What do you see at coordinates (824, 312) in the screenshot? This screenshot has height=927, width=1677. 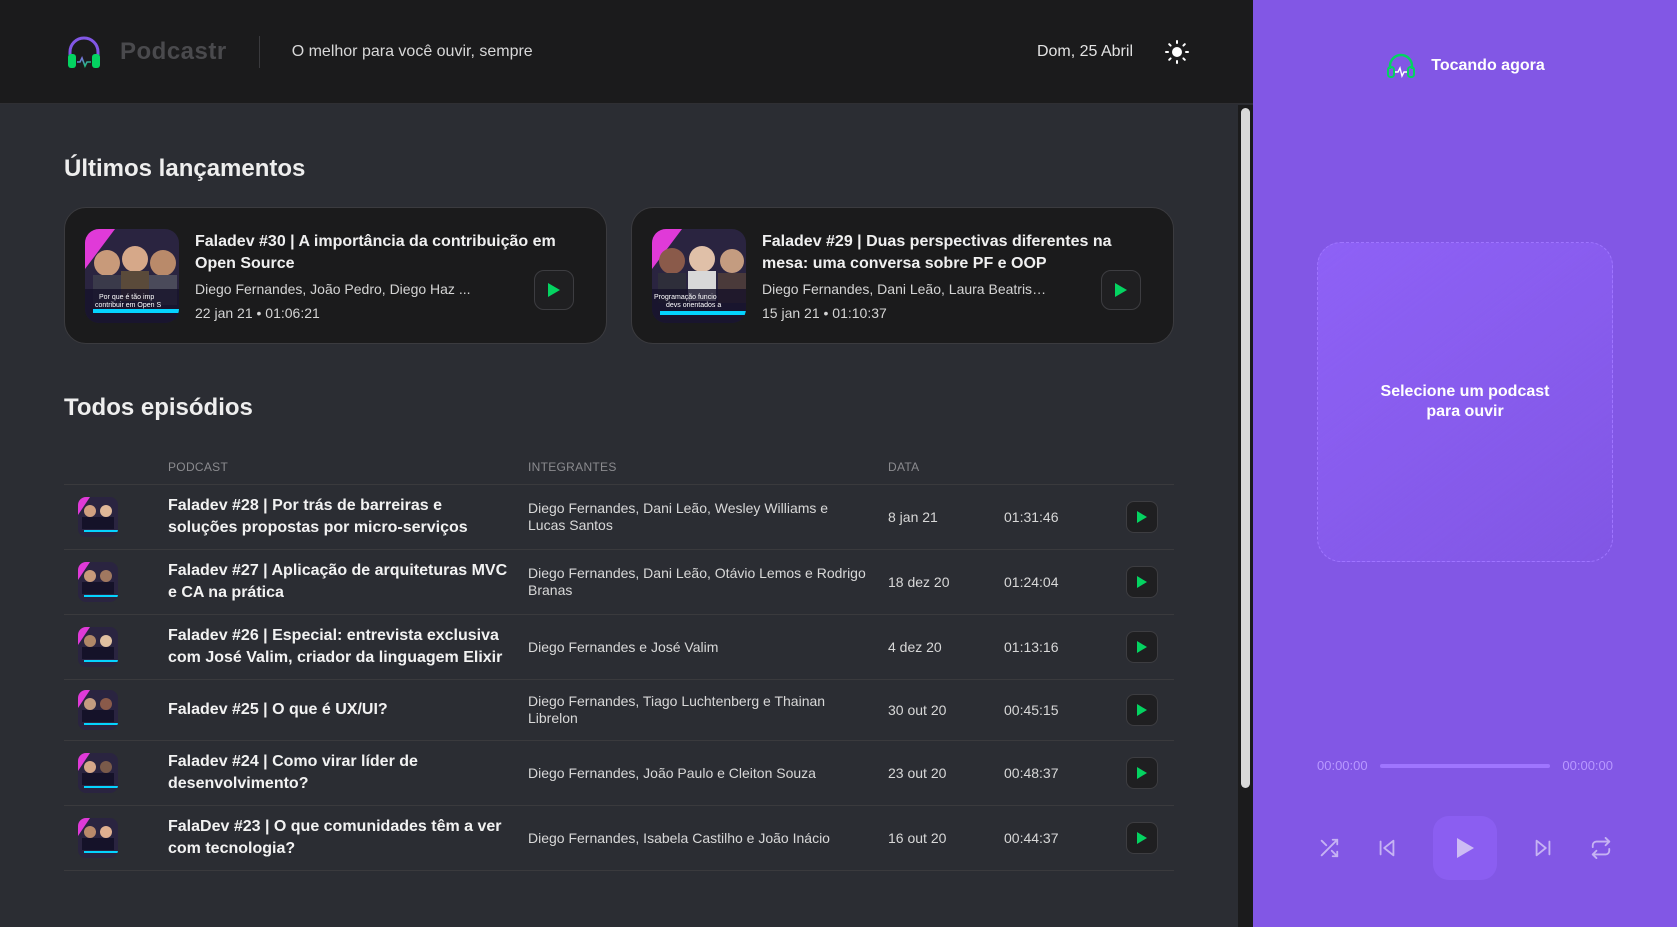 I see `episode-meta: 15 jan 21 • 01:10:37` at bounding box center [824, 312].